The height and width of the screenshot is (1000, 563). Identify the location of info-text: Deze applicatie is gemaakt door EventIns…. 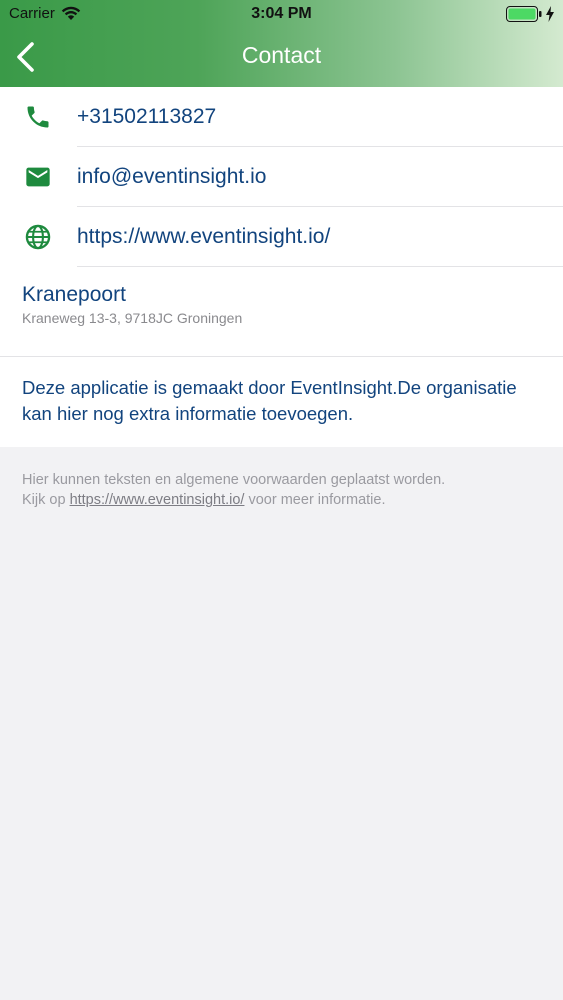
(269, 400).